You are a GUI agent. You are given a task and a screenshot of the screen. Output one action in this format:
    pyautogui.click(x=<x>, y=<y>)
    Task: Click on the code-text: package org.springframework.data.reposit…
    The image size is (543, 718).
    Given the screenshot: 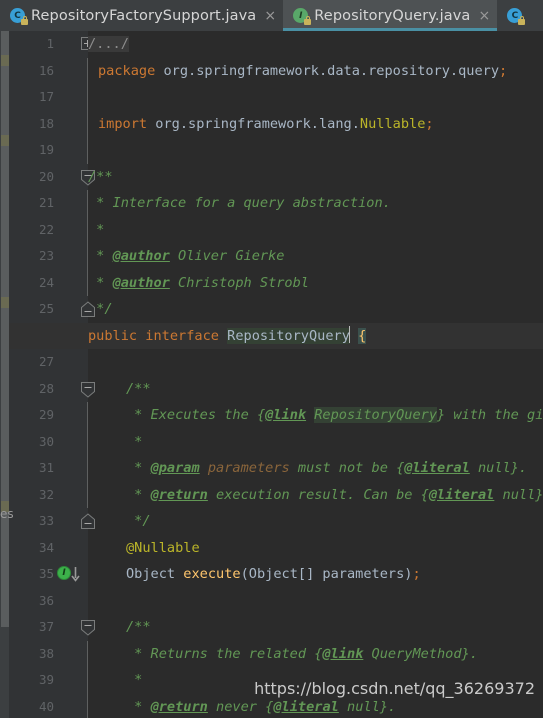 What is the action you would take?
    pyautogui.click(x=300, y=71)
    